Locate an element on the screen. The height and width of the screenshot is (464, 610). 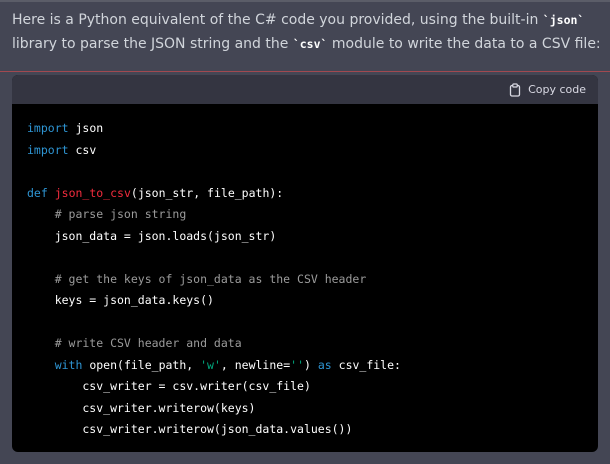
code-line-5: # parse json string is located at coordinates (107, 214).